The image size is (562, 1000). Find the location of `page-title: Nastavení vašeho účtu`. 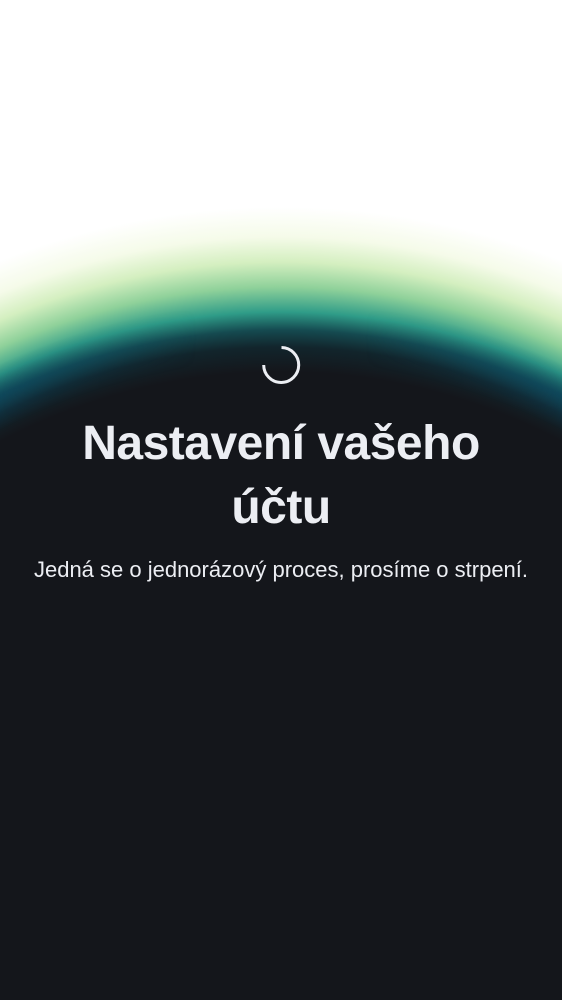

page-title: Nastavení vašeho účtu is located at coordinates (281, 475).